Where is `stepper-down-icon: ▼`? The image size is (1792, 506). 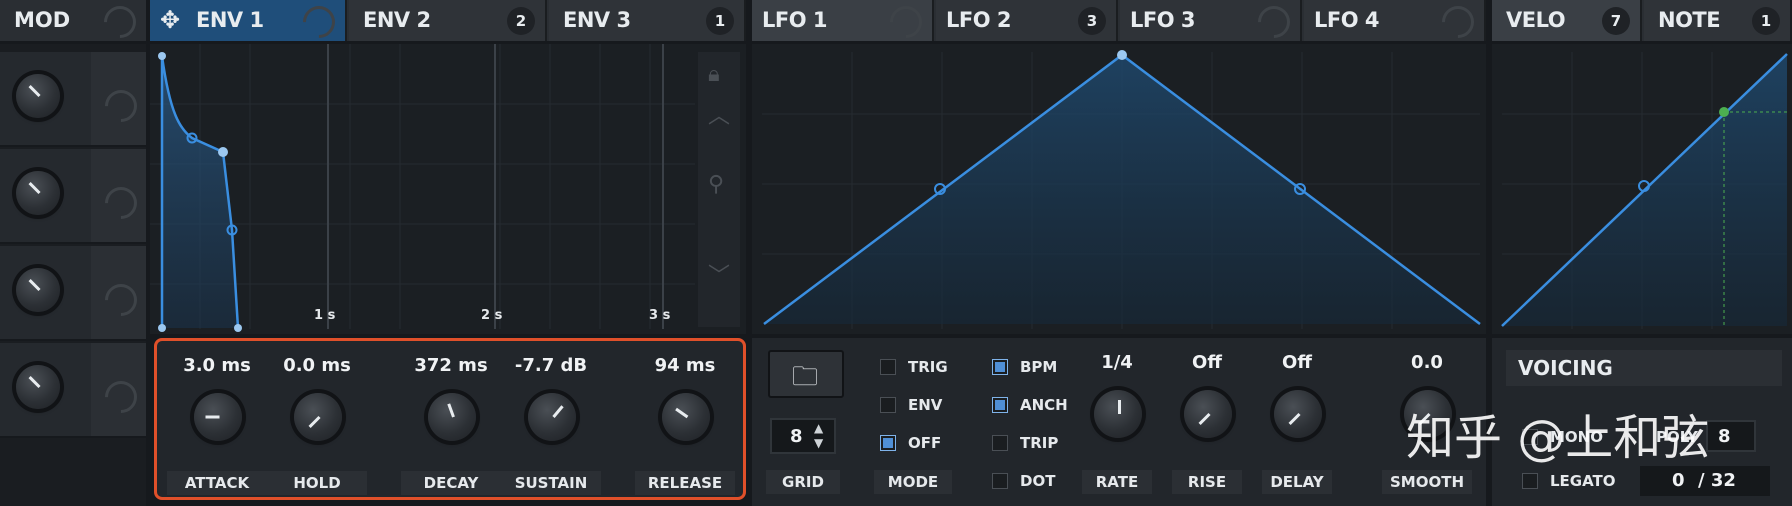
stepper-down-icon: ▼ is located at coordinates (818, 443).